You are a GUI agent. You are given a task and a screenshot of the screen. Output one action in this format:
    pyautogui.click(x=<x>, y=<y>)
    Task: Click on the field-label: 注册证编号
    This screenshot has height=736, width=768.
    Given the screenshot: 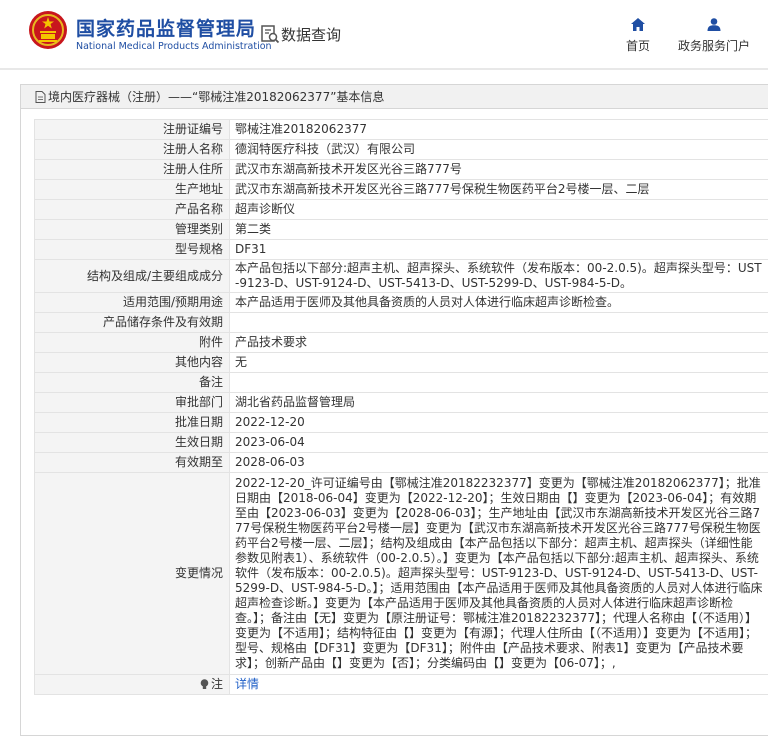 What is the action you would take?
    pyautogui.click(x=132, y=129)
    